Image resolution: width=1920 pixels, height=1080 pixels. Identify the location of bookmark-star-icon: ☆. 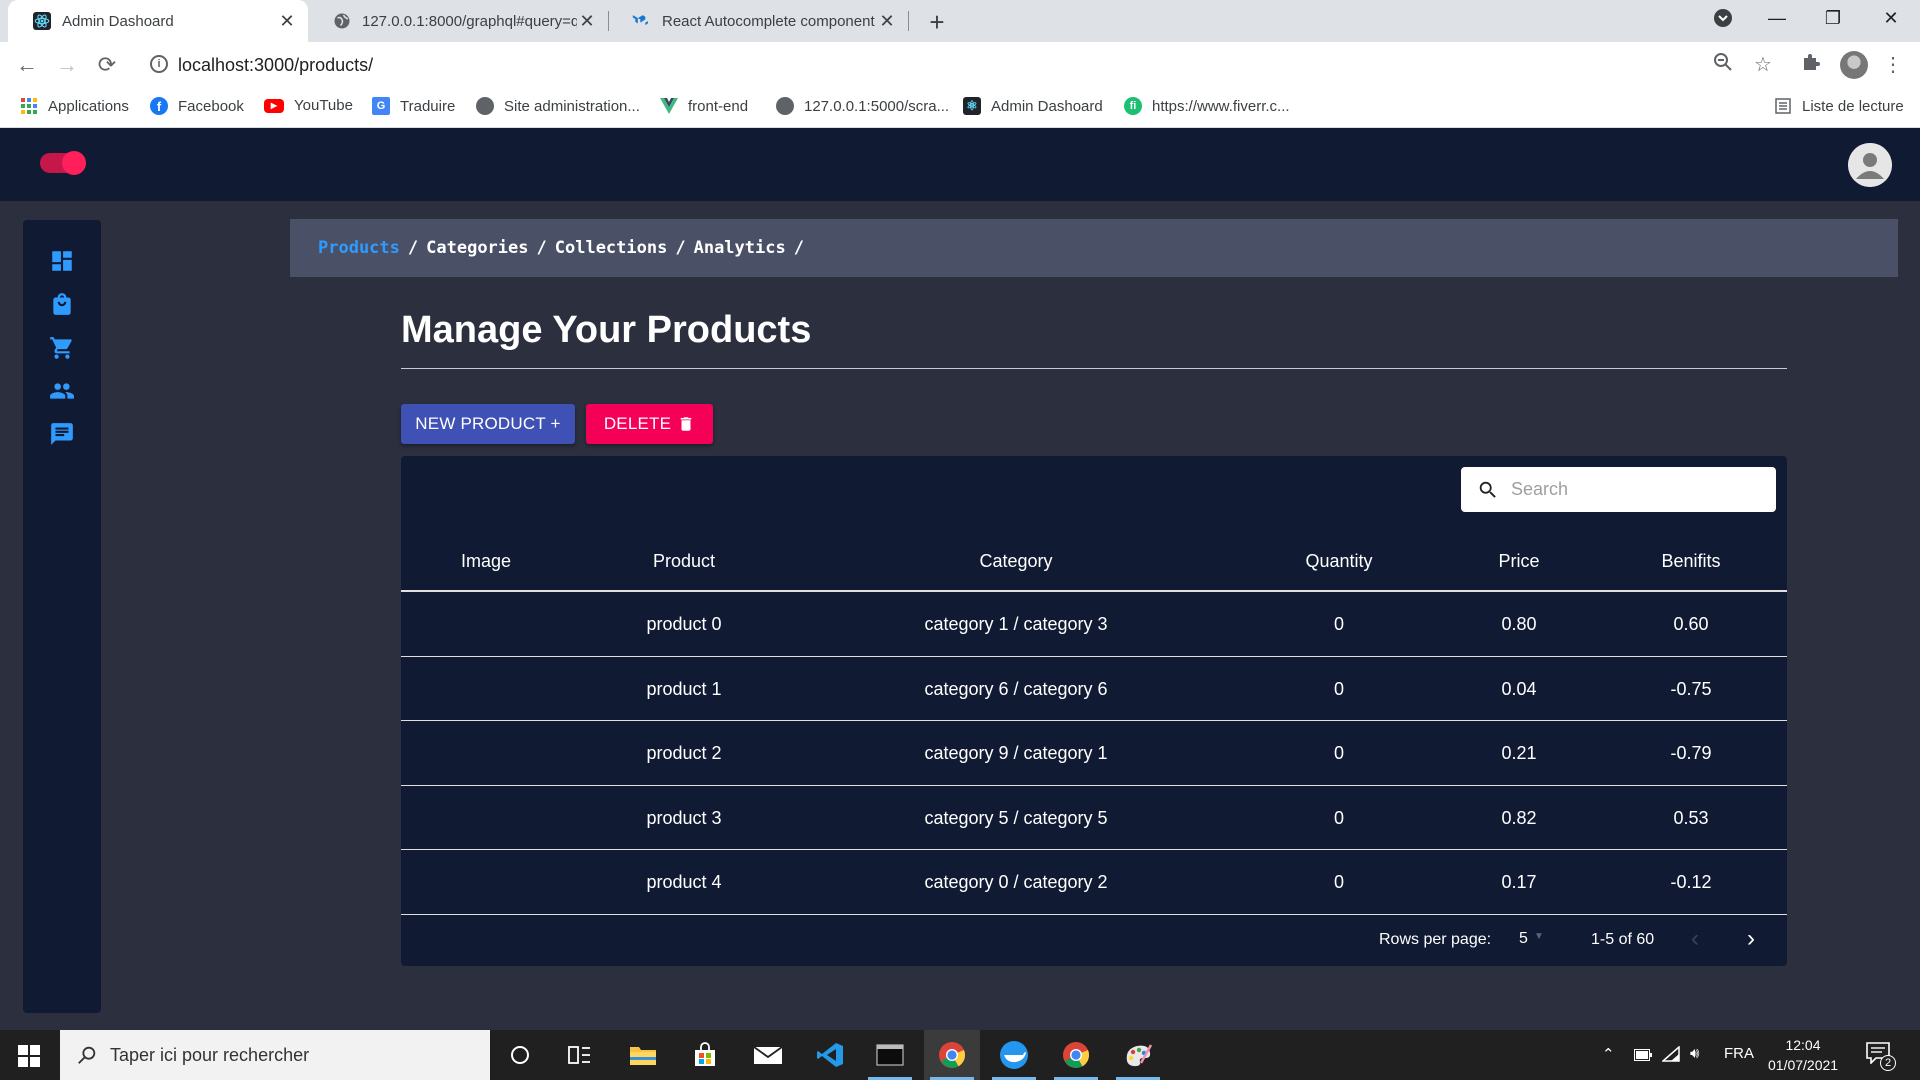
(1763, 65).